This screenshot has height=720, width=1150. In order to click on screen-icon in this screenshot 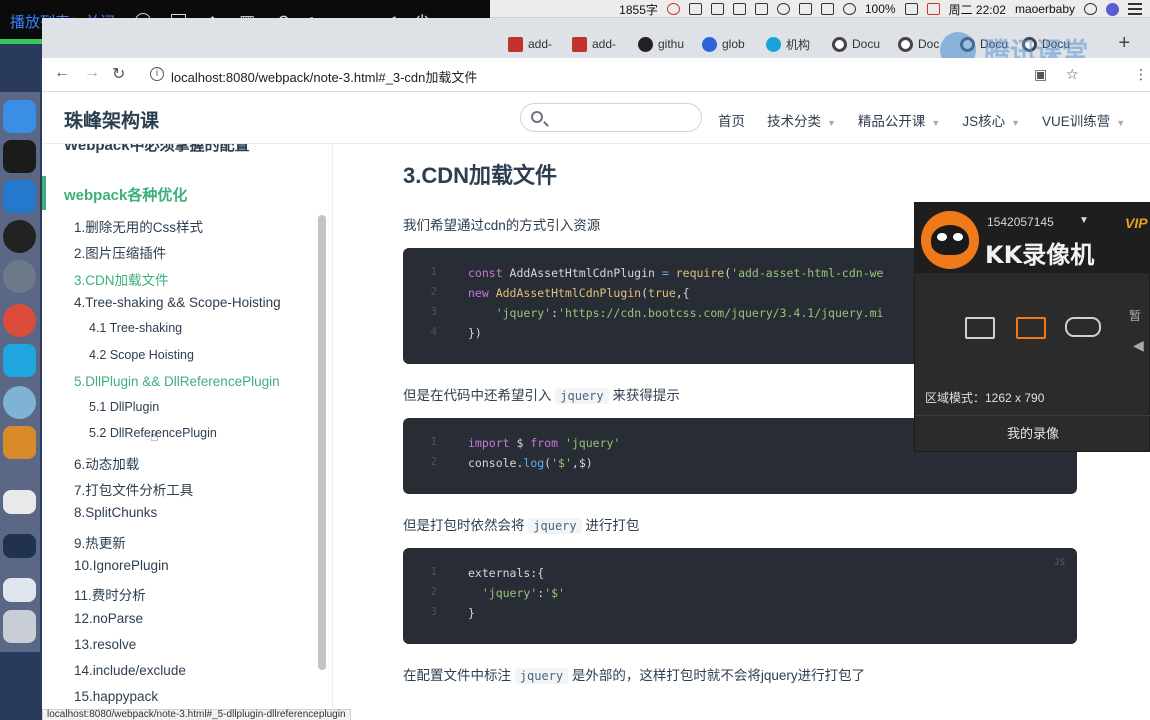, I will do `click(761, 9)`.